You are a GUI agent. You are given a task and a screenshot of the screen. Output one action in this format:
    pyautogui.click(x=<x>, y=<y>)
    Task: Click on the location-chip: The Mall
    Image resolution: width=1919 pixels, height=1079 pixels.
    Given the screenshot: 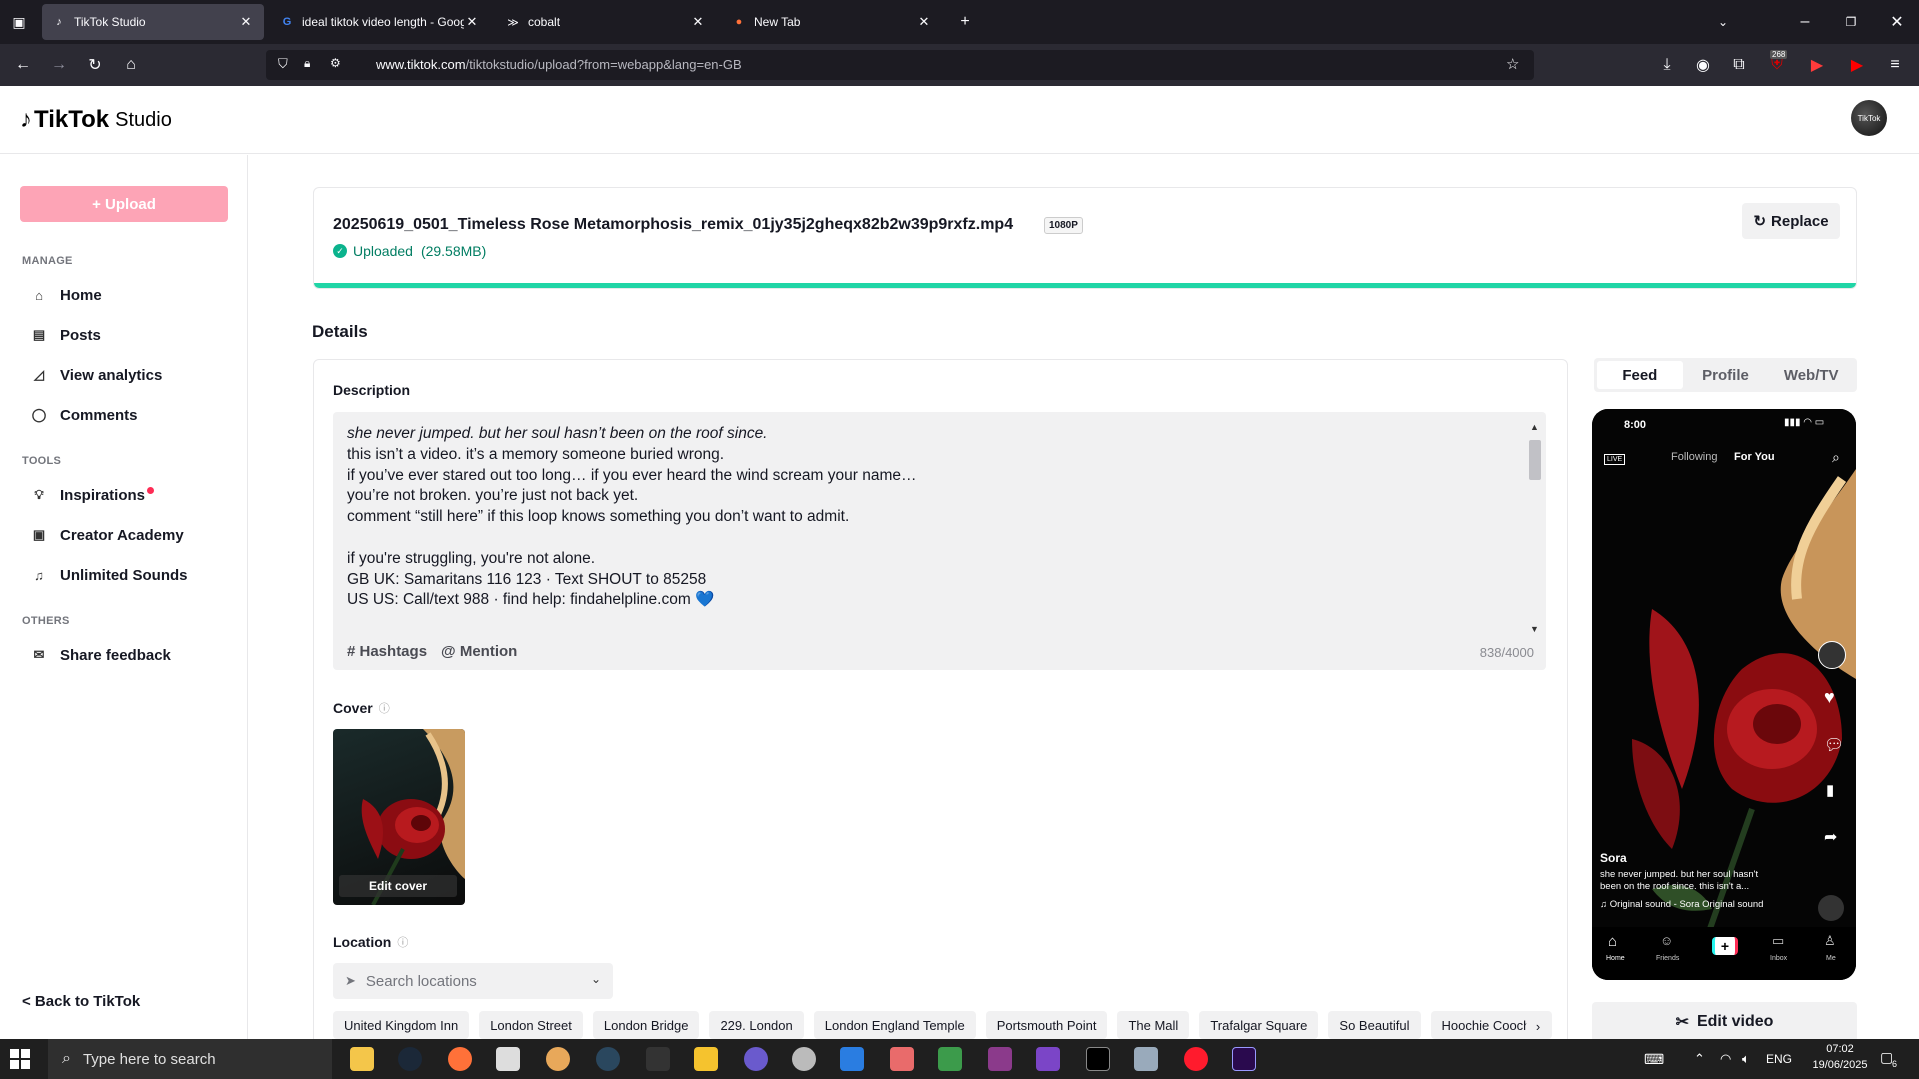 What is the action you would take?
    pyautogui.click(x=1153, y=1025)
    